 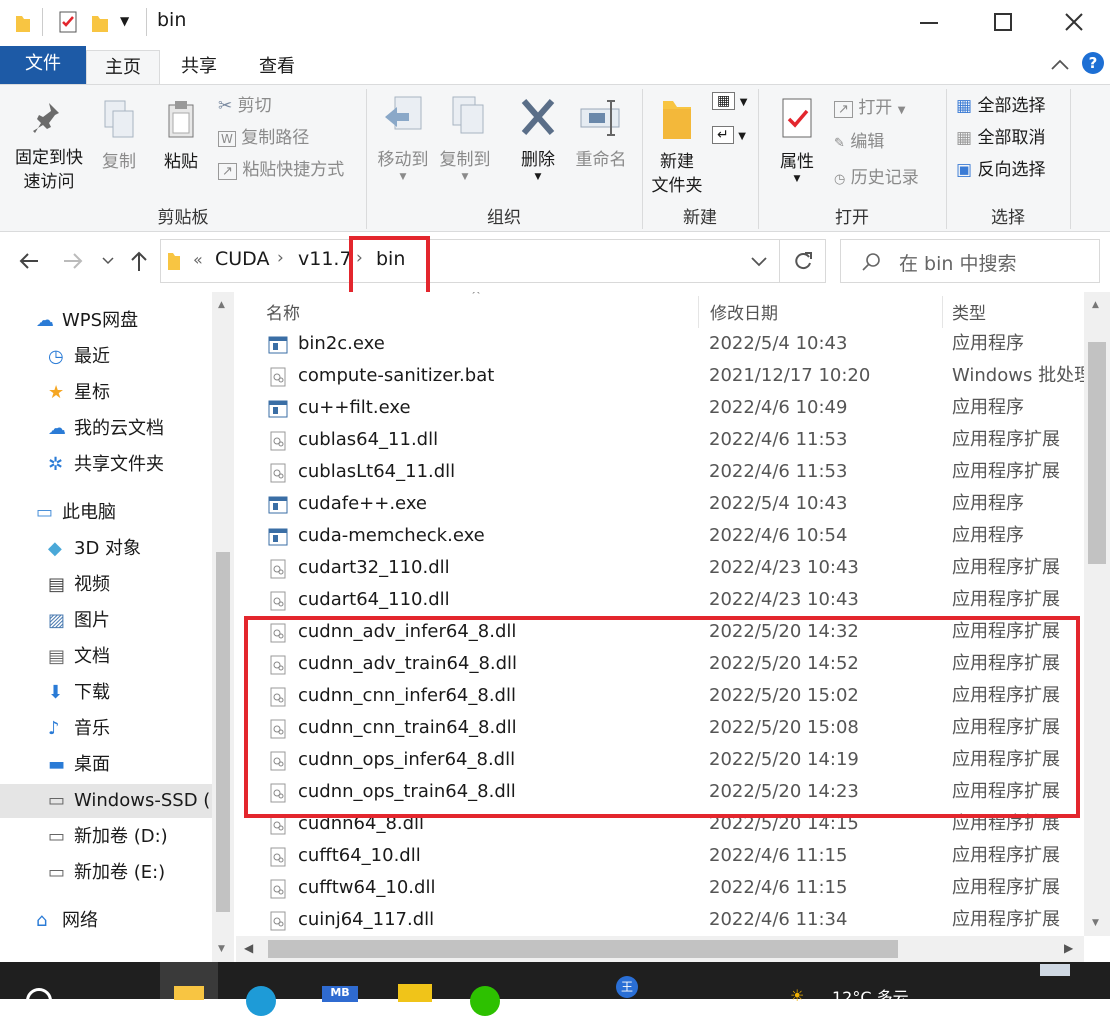 What do you see at coordinates (1060, 65) in the screenshot?
I see `collapse-ribbon-icon` at bounding box center [1060, 65].